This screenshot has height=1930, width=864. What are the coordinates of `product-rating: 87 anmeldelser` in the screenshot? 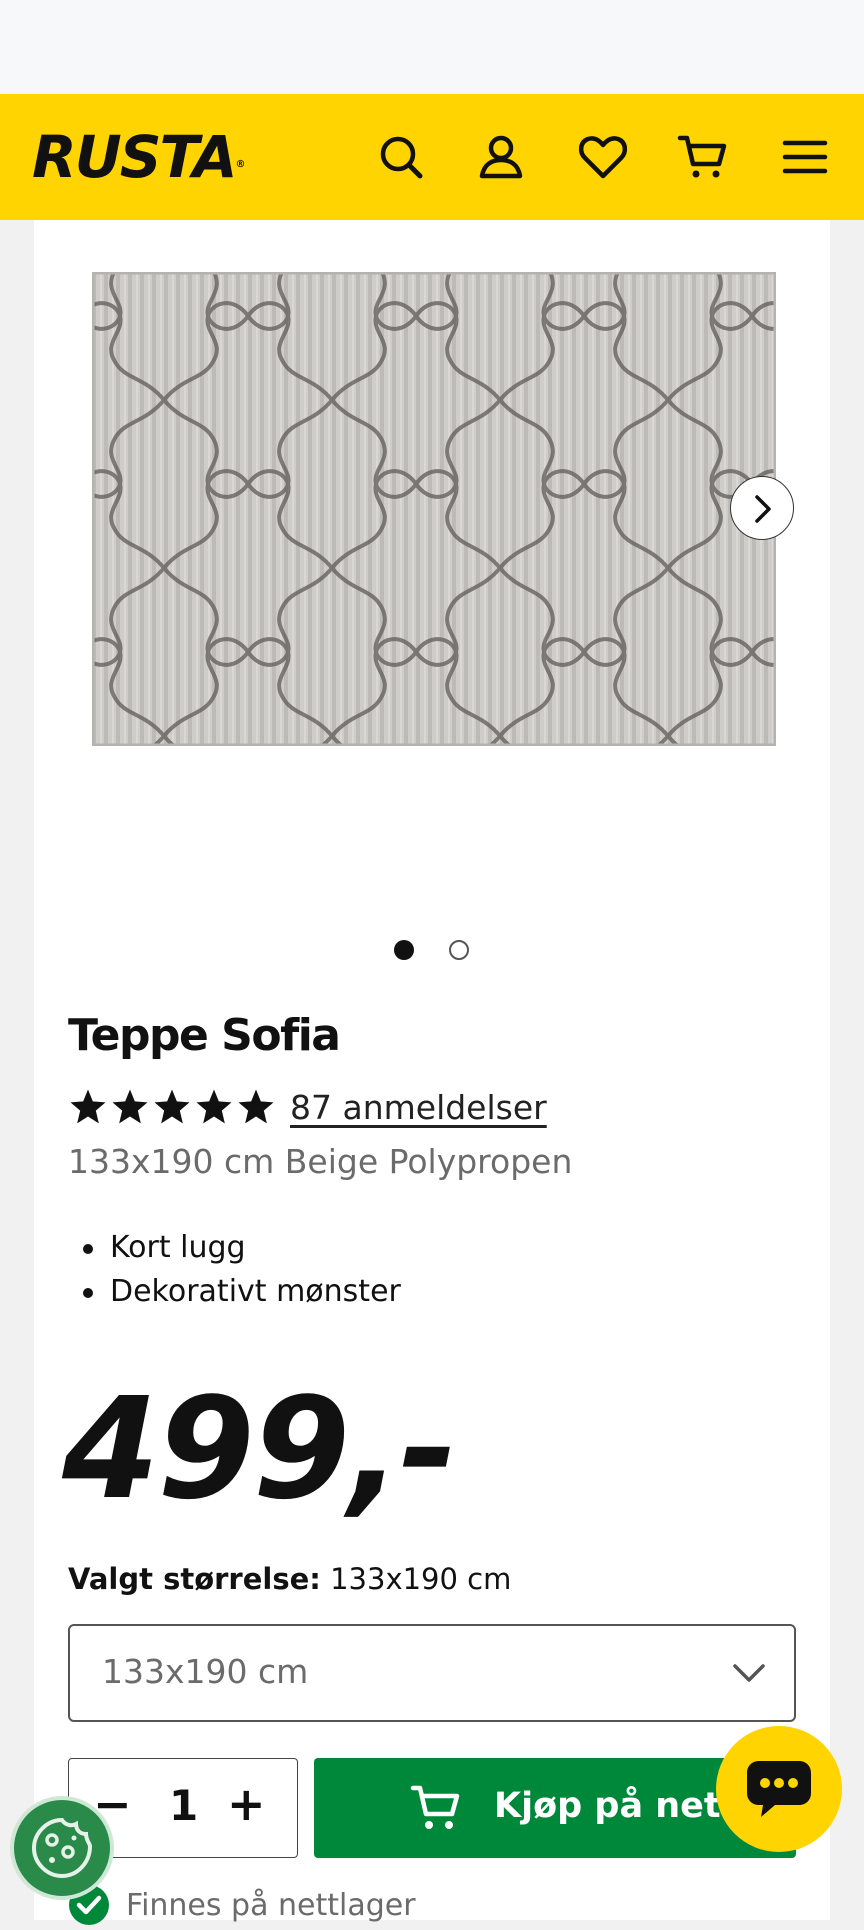 It's located at (307, 1107).